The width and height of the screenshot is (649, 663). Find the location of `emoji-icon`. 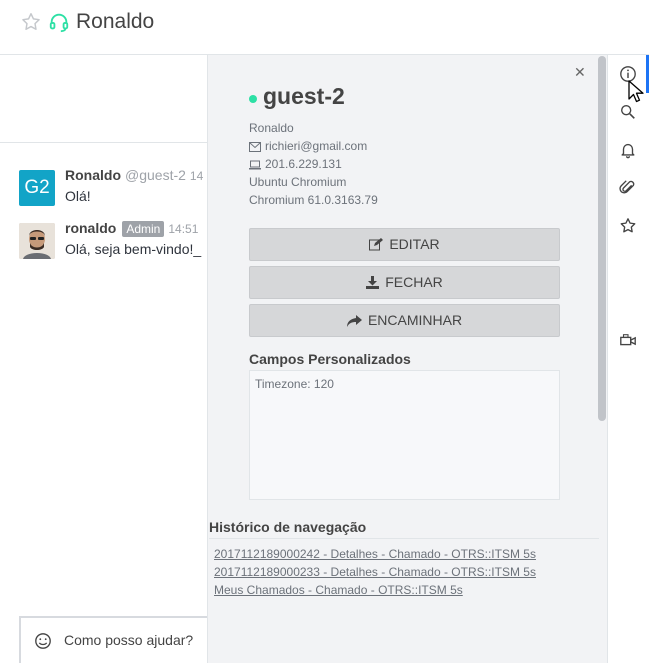

emoji-icon is located at coordinates (43, 641).